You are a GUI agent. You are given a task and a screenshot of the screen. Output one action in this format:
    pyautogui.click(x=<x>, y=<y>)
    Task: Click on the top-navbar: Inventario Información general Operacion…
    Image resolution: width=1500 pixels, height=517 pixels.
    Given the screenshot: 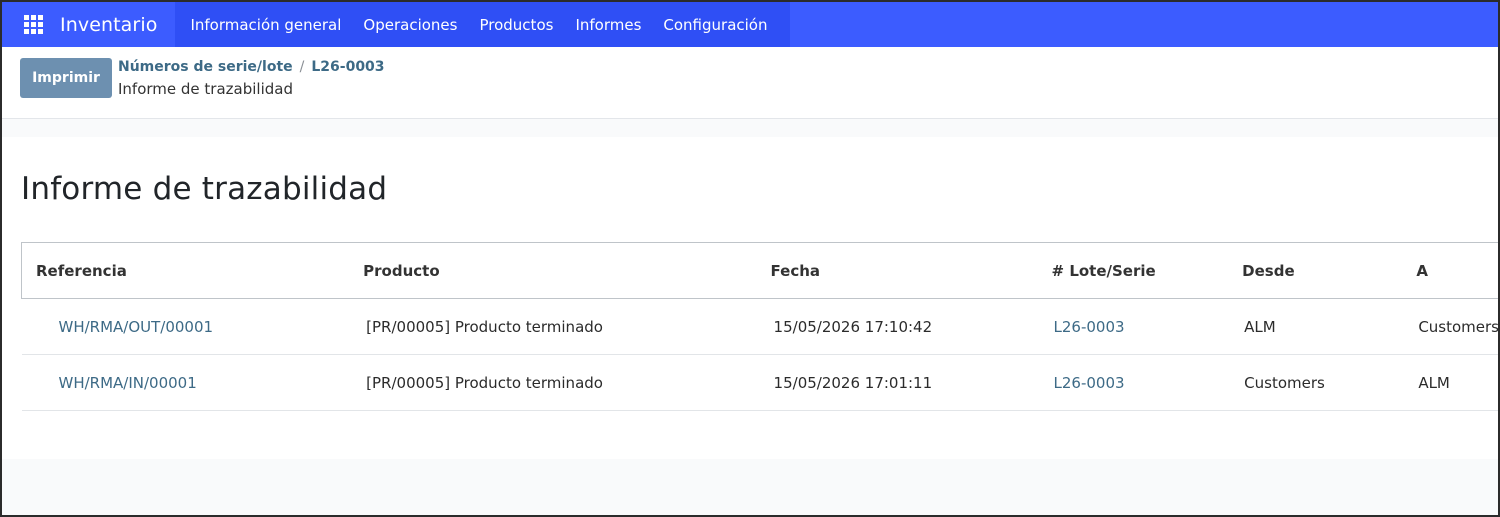 What is the action you would take?
    pyautogui.click(x=750, y=24)
    